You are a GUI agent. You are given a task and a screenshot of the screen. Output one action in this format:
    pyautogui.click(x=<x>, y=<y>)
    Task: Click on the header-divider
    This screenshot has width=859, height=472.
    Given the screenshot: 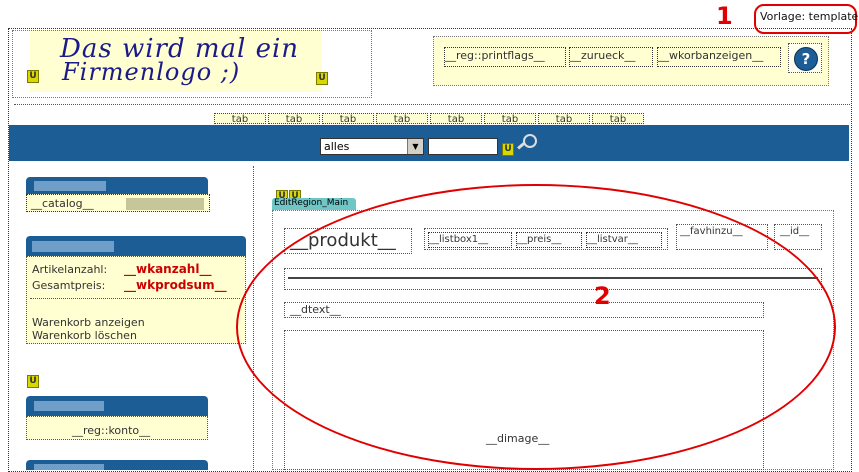 What is the action you would take?
    pyautogui.click(x=432, y=104)
    